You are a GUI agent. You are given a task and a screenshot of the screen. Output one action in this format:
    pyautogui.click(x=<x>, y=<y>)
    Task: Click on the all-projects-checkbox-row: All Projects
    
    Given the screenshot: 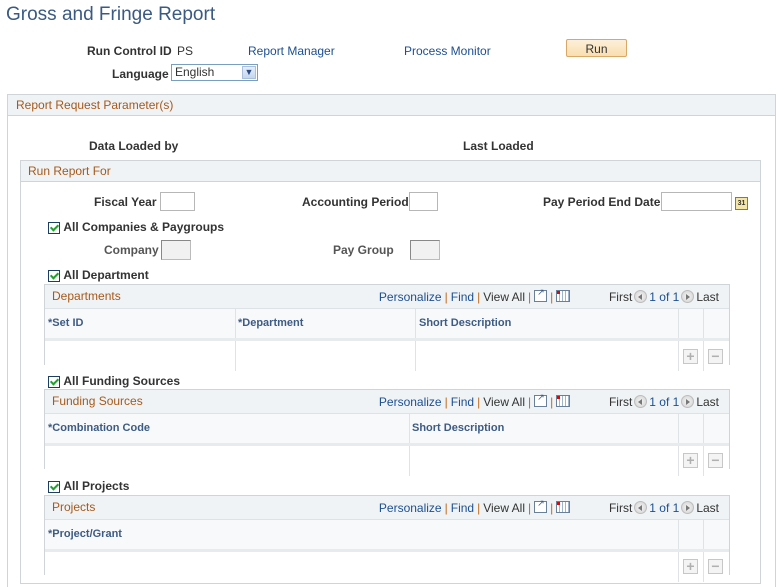 What is the action you would take?
    pyautogui.click(x=88, y=486)
    